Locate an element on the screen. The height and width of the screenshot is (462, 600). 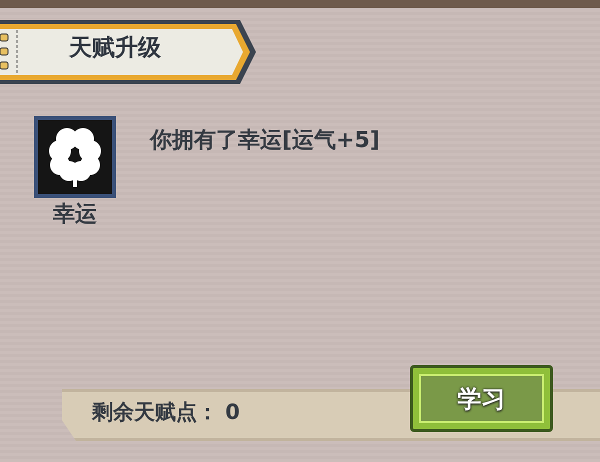
talent-description: 你拥有了幸运[运气+5] is located at coordinates (265, 142).